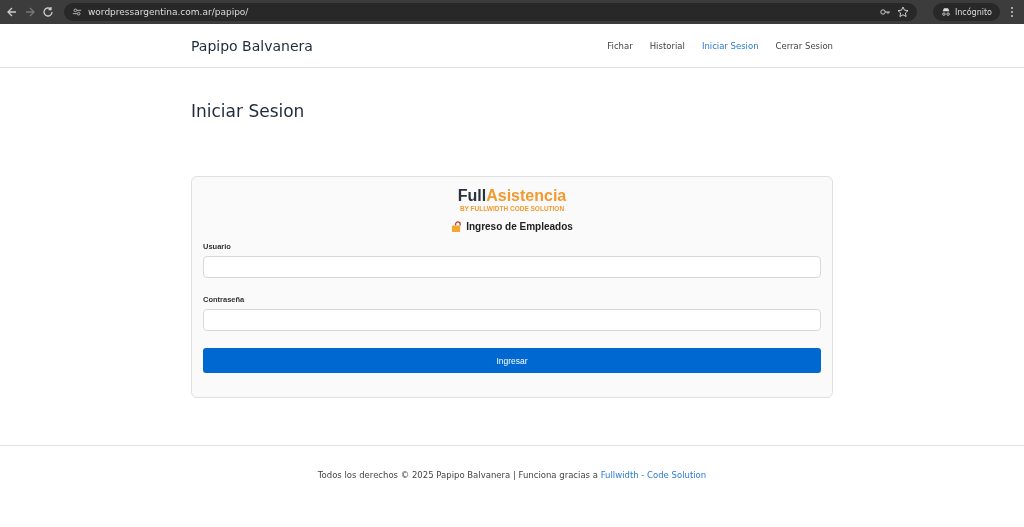 This screenshot has height=527, width=1024. Describe the element at coordinates (457, 226) in the screenshot. I see `lock-icon` at that location.